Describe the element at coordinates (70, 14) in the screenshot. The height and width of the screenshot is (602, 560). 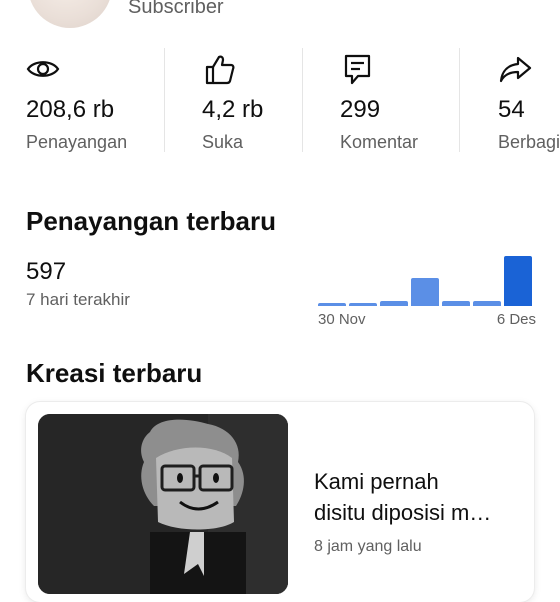
I see `channel-avatar` at that location.